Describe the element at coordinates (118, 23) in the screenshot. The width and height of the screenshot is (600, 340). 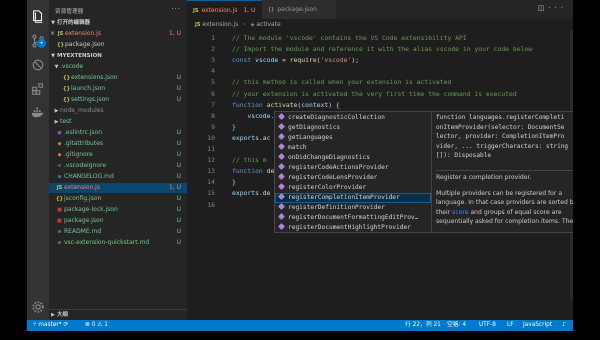
I see `open-editors-header: ▼ 打开的编辑器` at that location.